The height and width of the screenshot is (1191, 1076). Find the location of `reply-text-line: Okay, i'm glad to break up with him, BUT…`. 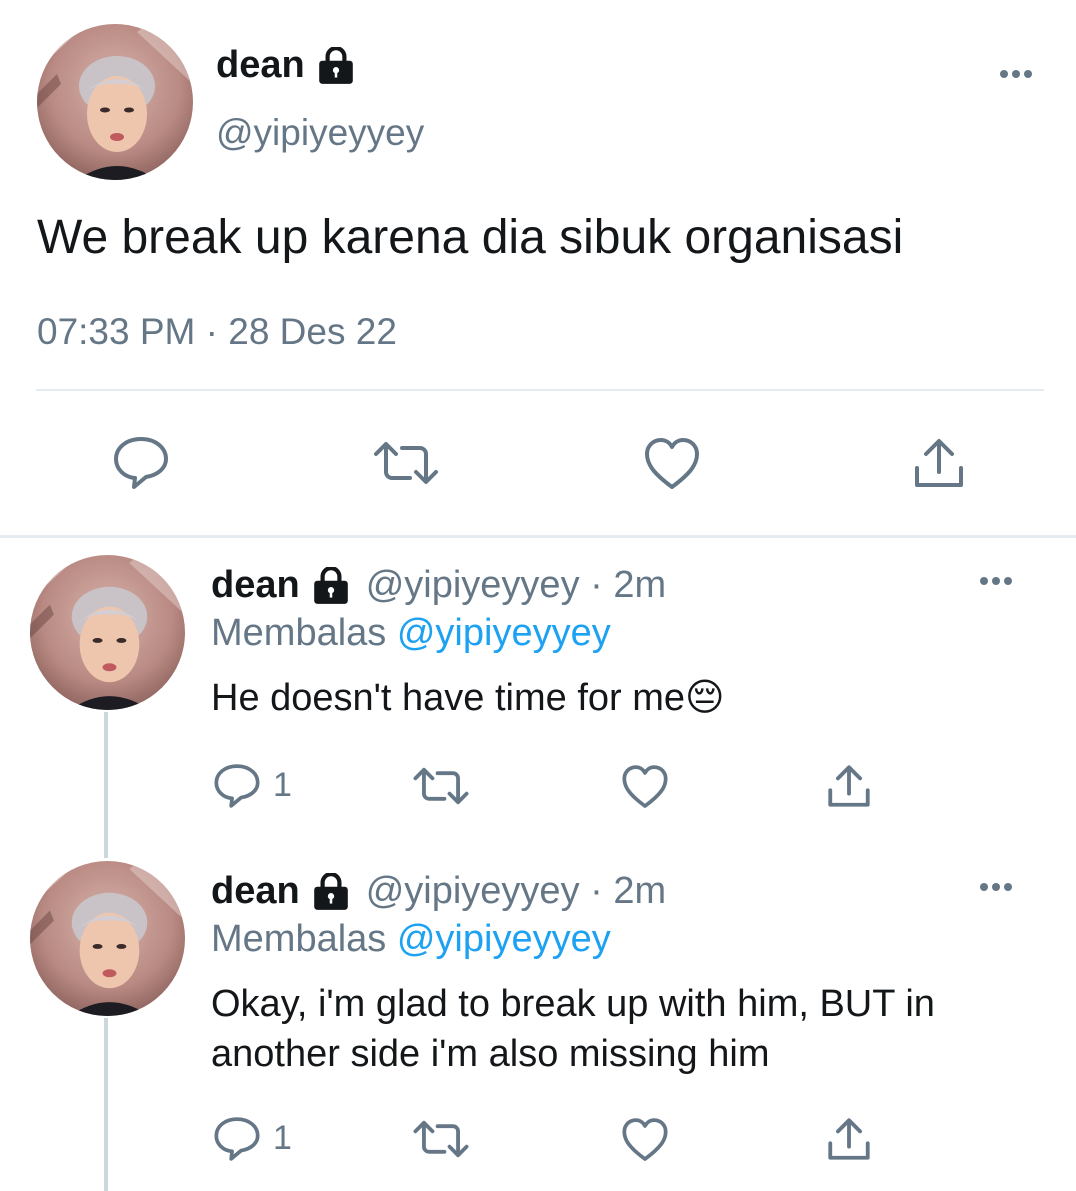

reply-text-line: Okay, i'm glad to break up with him, BUT… is located at coordinates (573, 1004).